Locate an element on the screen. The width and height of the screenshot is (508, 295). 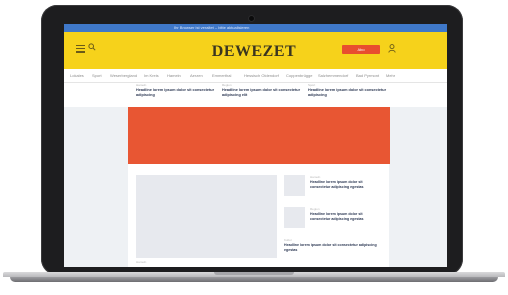
nav-item: Weserbergland is located at coordinates (123, 75).